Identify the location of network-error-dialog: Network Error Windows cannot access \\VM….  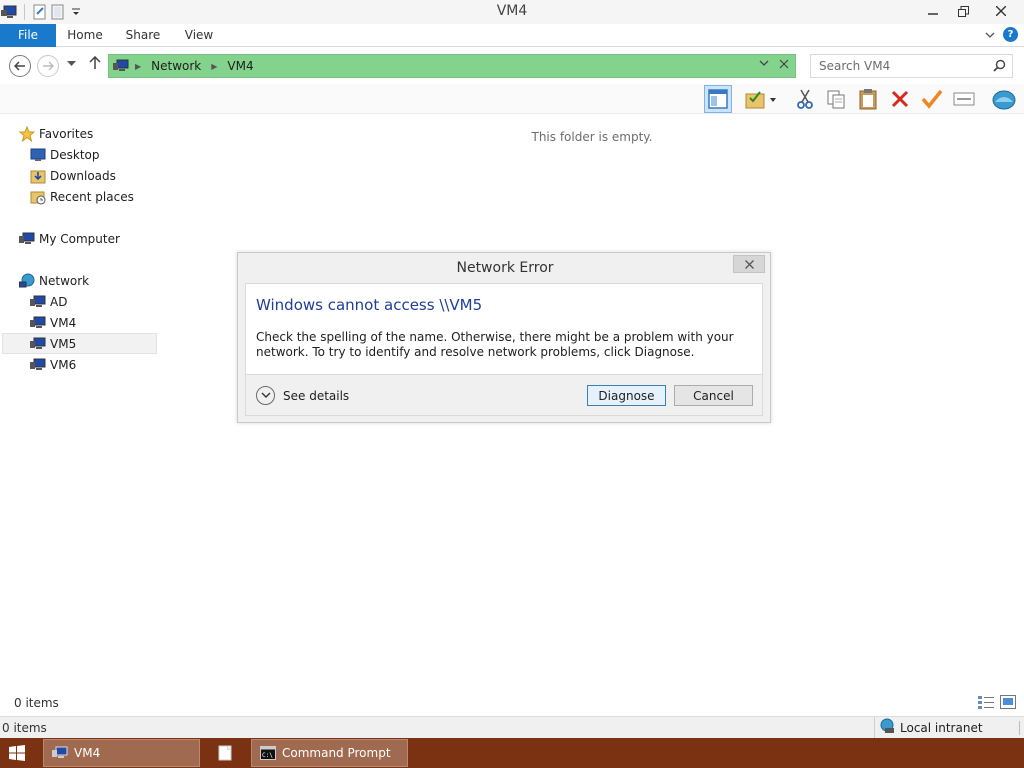
(504, 337).